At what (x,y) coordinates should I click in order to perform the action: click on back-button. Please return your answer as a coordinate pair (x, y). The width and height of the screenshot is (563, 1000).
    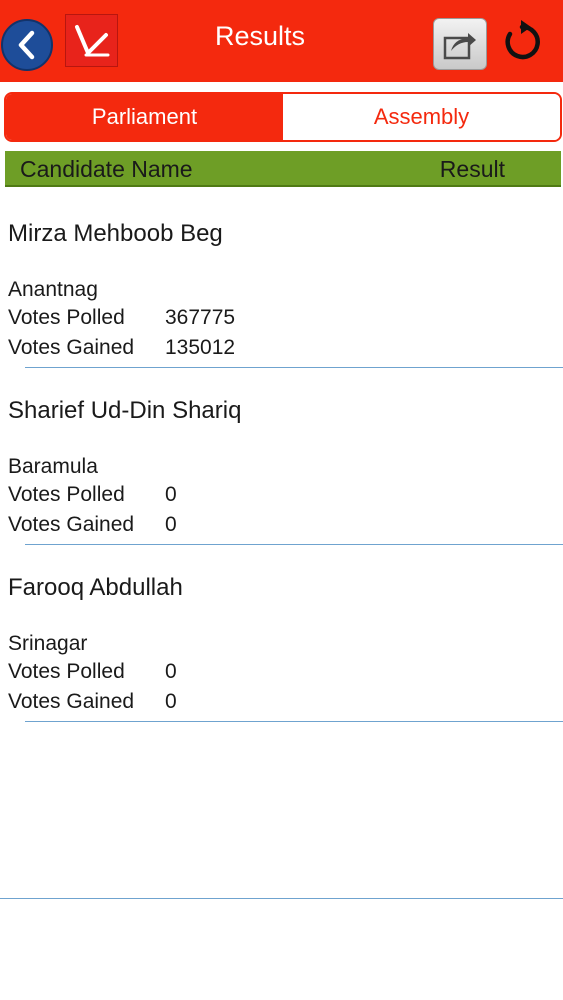
    Looking at the image, I should click on (27, 45).